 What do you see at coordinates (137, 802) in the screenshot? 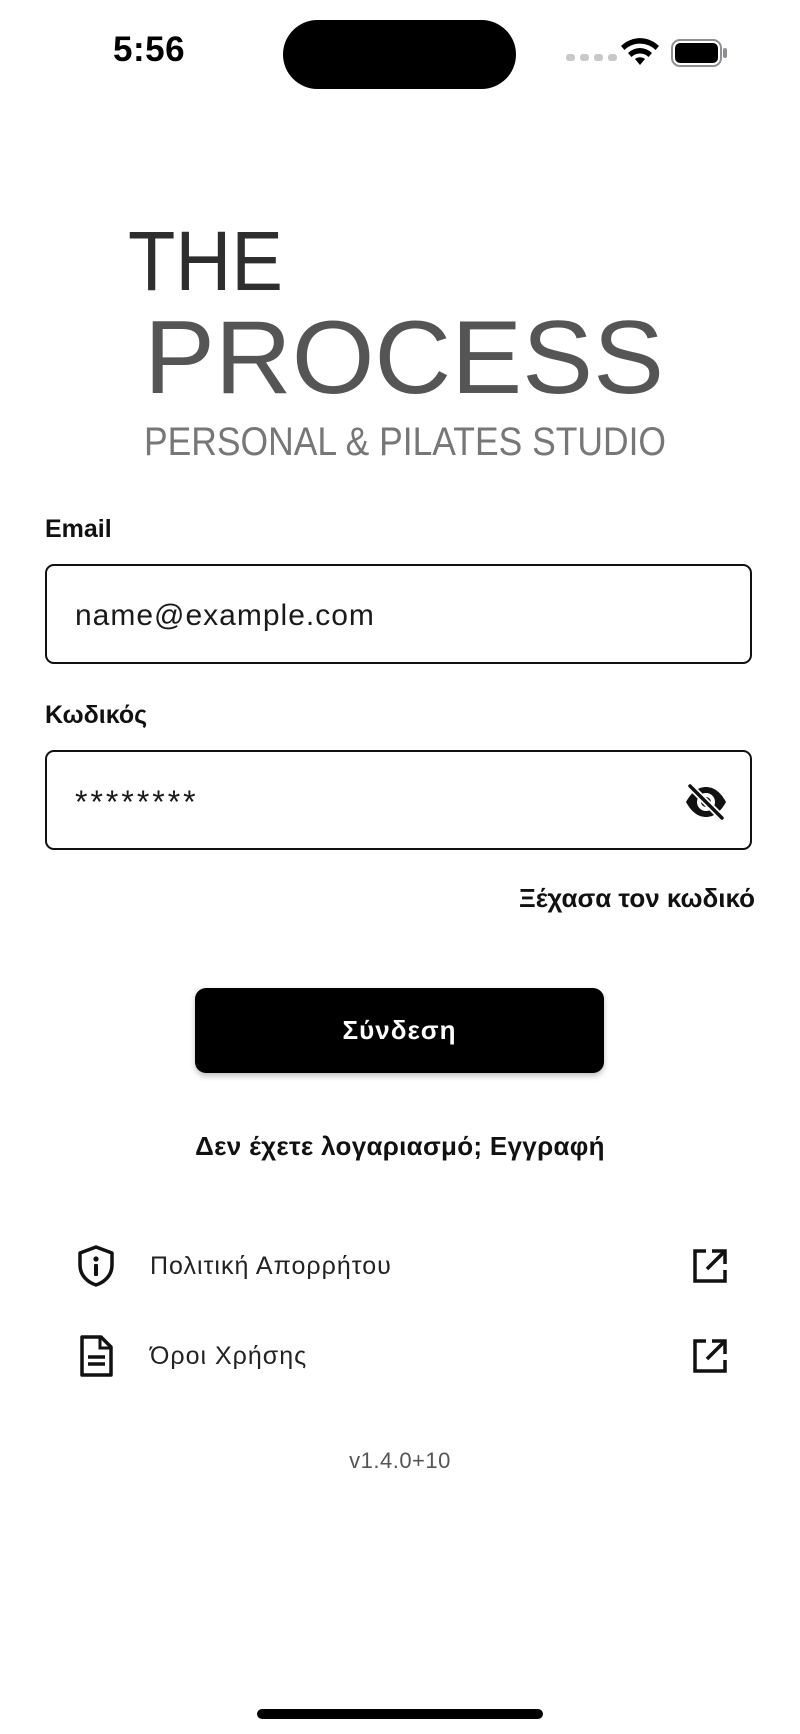
I see `password-value: ********` at bounding box center [137, 802].